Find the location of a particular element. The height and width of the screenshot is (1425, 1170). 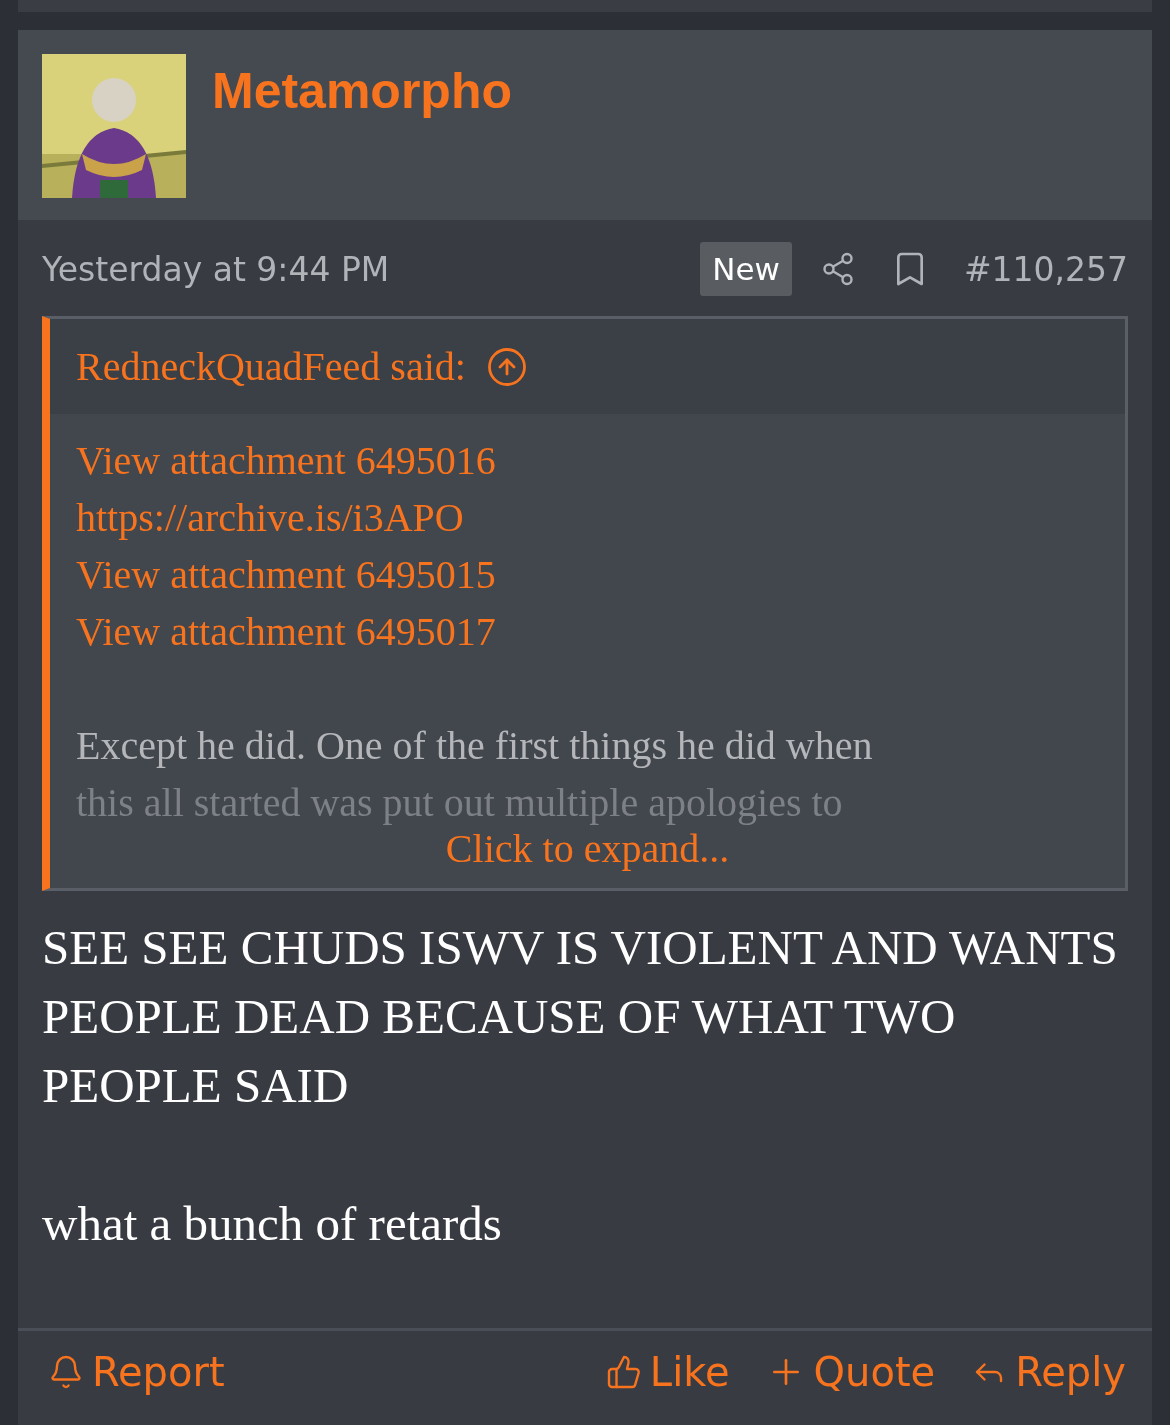

post-number: #110,257 is located at coordinates (1045, 269).